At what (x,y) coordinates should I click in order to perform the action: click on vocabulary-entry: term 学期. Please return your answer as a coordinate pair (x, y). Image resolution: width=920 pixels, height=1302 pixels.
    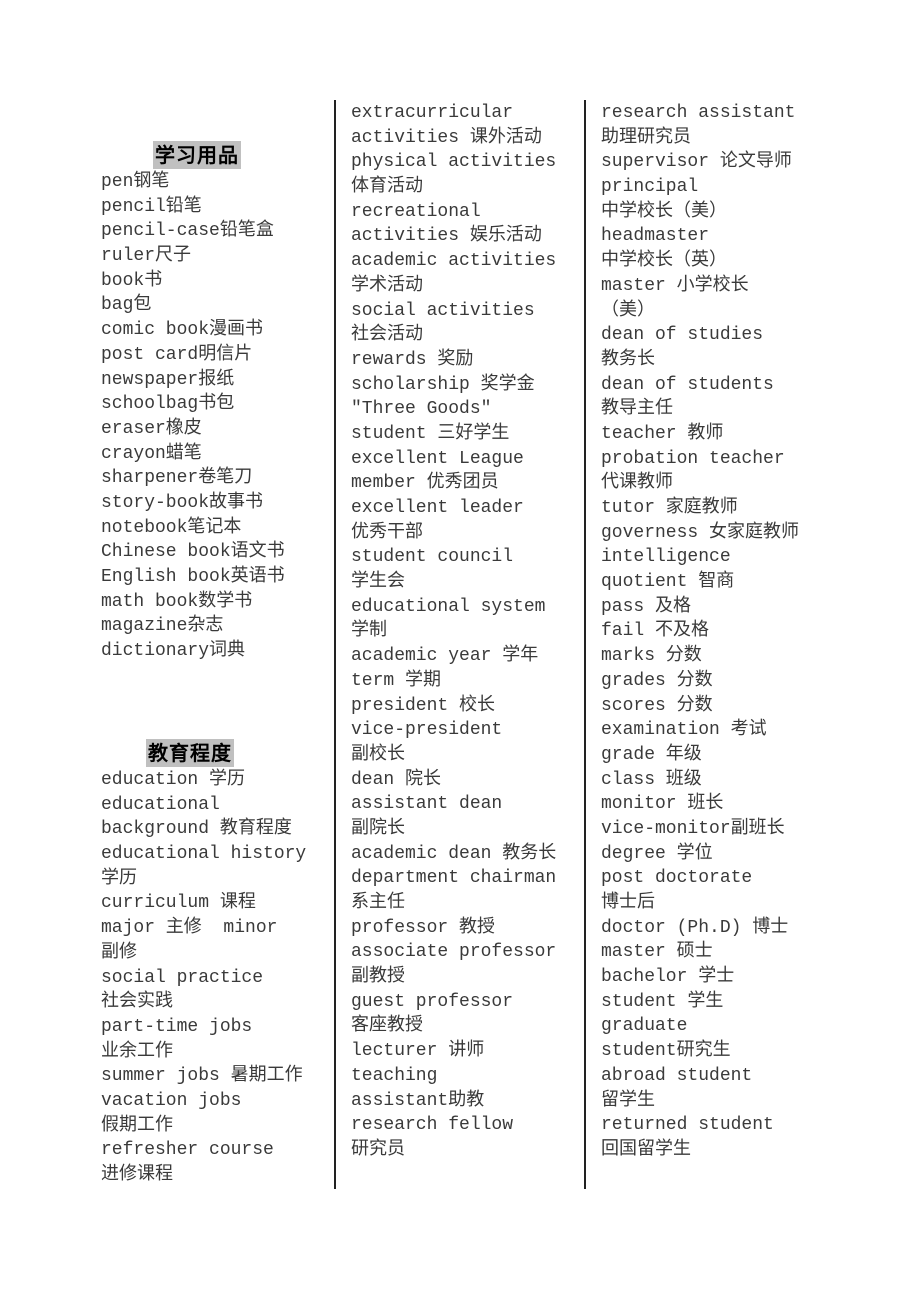
    Looking at the image, I should click on (396, 680).